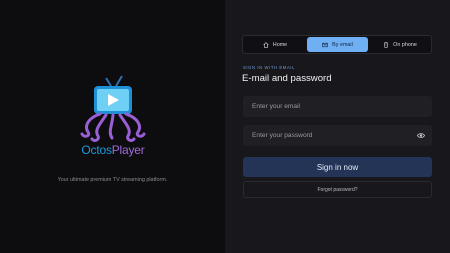 This screenshot has width=450, height=253. What do you see at coordinates (337, 106) in the screenshot?
I see `email-field: Enter your email` at bounding box center [337, 106].